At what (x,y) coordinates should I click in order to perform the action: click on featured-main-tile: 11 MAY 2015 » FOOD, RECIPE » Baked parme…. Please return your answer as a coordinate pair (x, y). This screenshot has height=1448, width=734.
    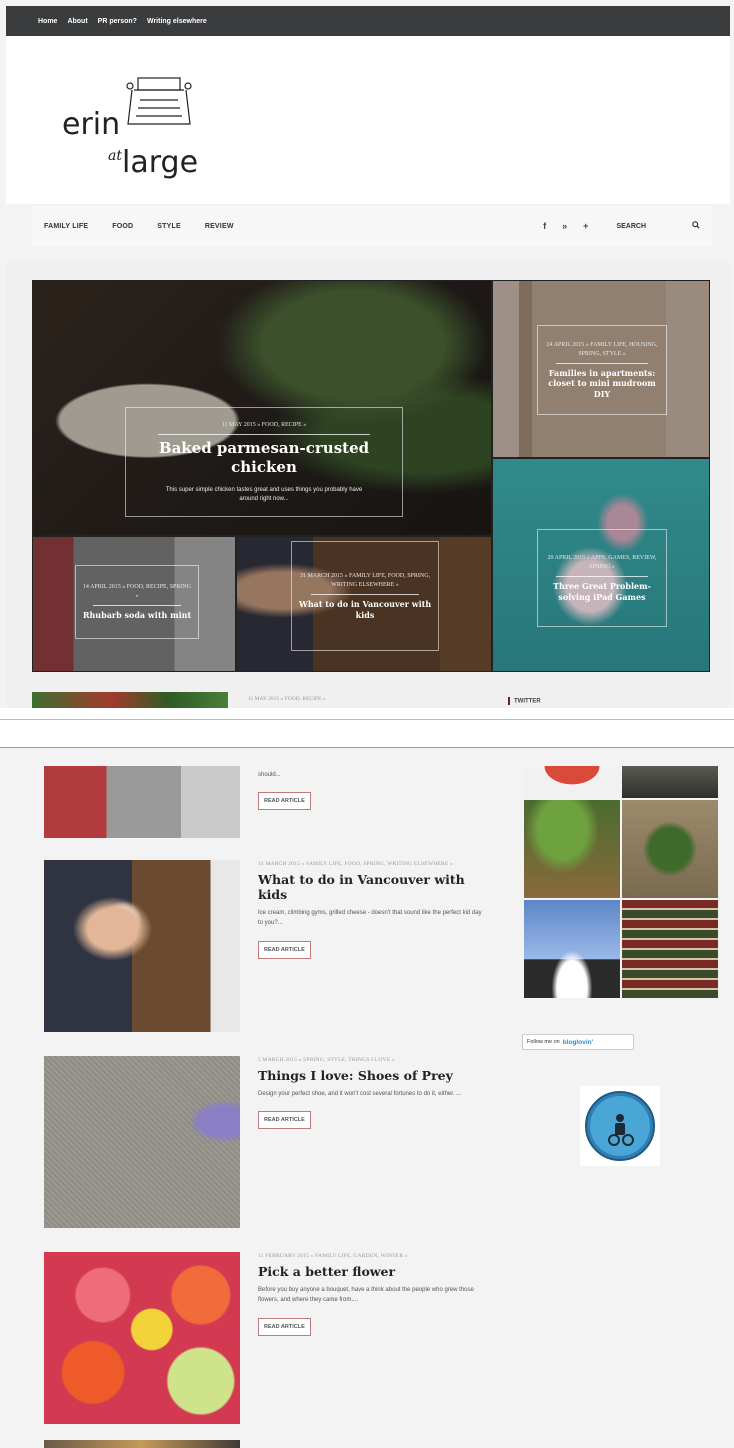
    Looking at the image, I should click on (262, 408).